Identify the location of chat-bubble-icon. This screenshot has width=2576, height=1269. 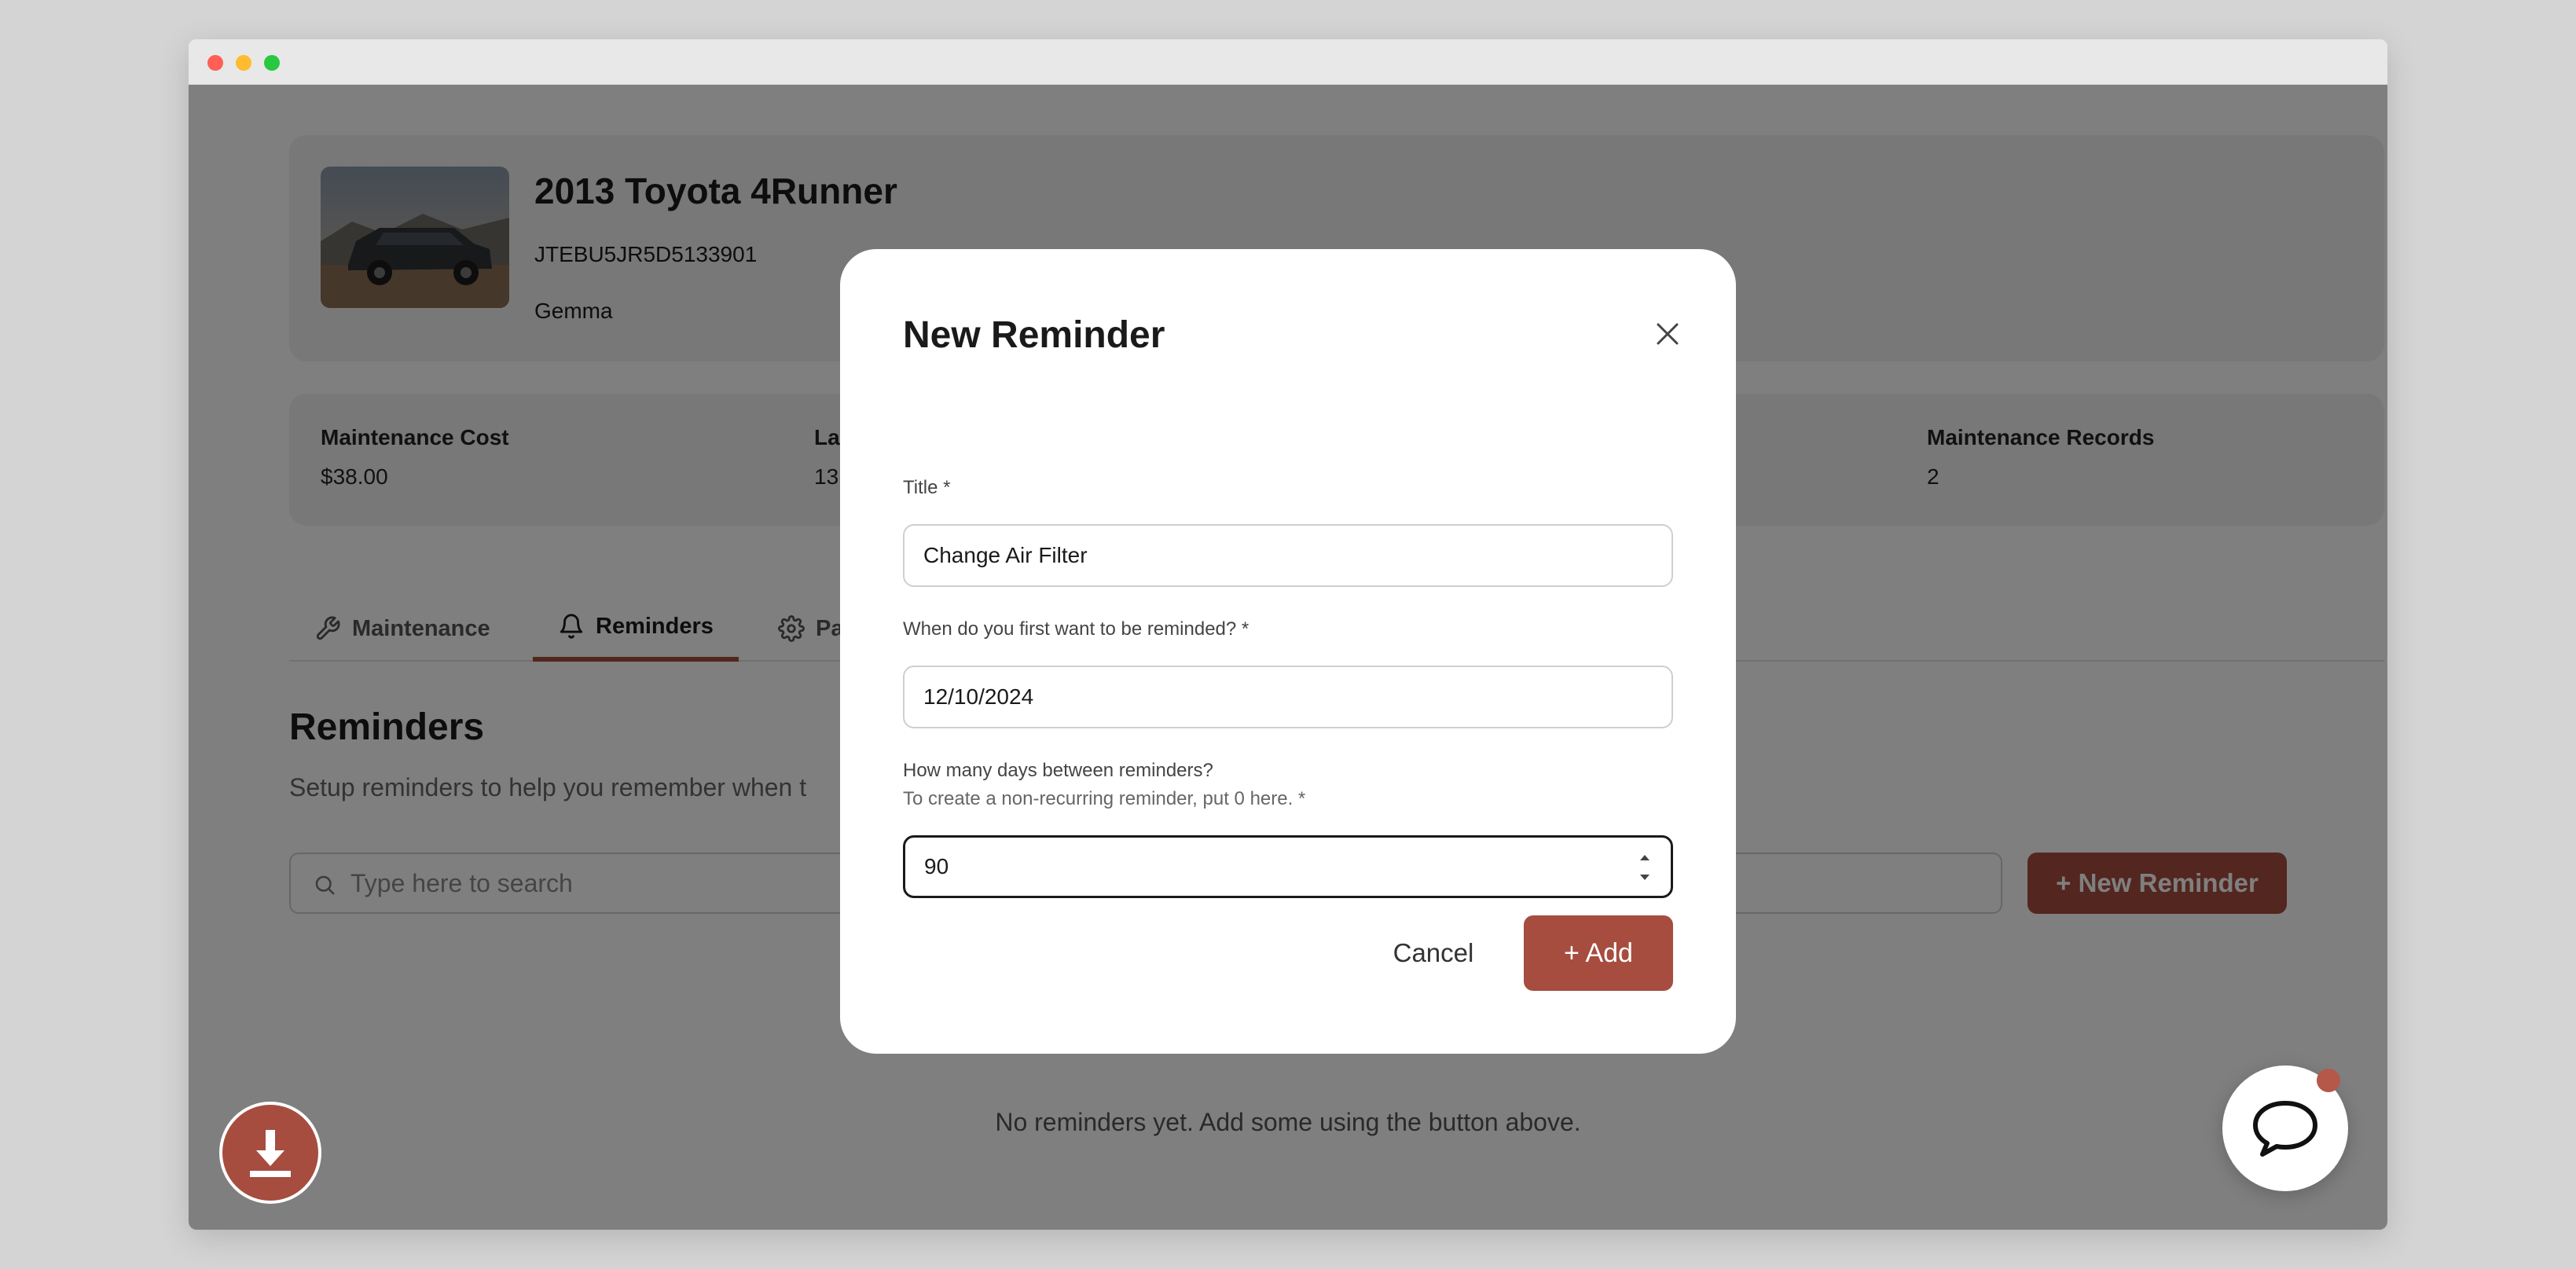
(2285, 1129).